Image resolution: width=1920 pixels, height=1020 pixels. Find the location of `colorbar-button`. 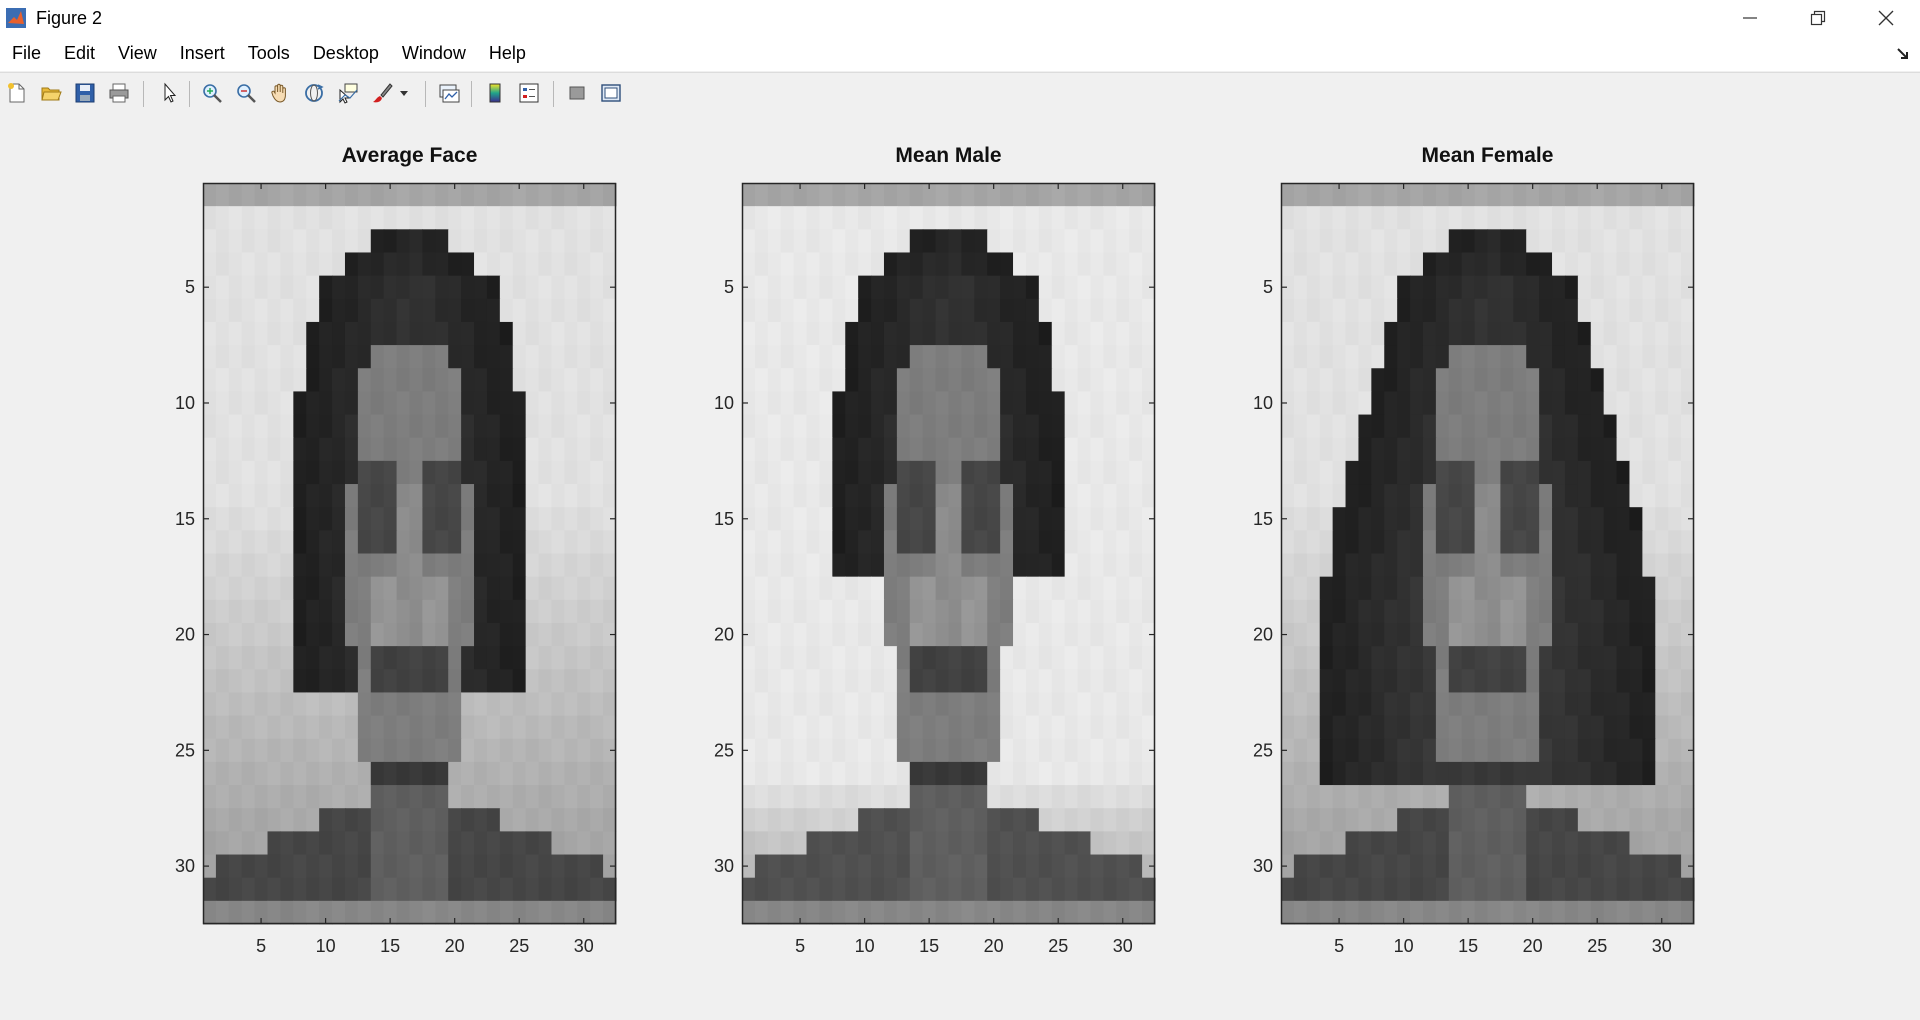

colorbar-button is located at coordinates (495, 93).